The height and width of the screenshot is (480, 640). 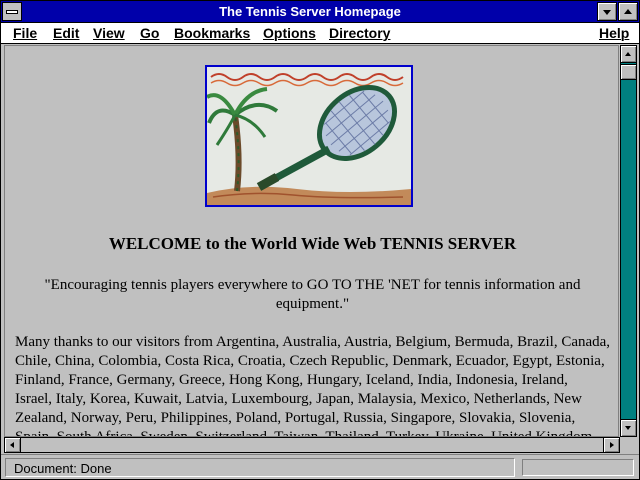 I want to click on minimize-icon, so click(x=607, y=12).